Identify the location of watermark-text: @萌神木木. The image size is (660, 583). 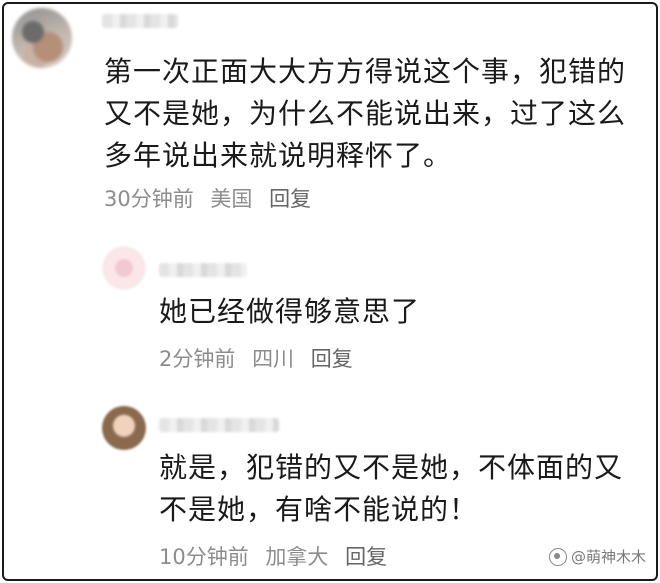
(608, 557).